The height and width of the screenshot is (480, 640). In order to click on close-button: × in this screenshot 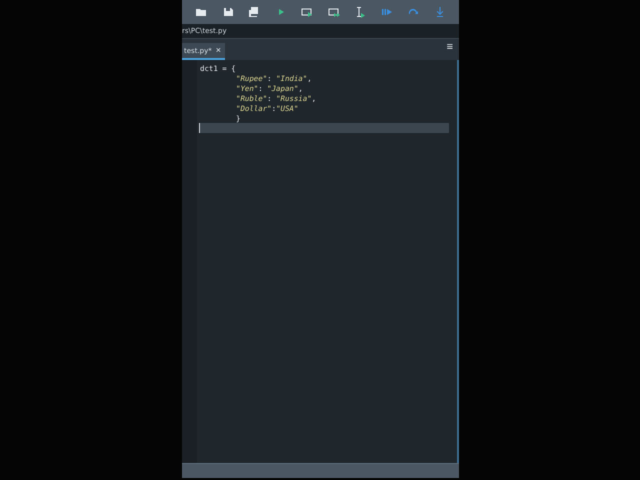, I will do `click(219, 50)`.